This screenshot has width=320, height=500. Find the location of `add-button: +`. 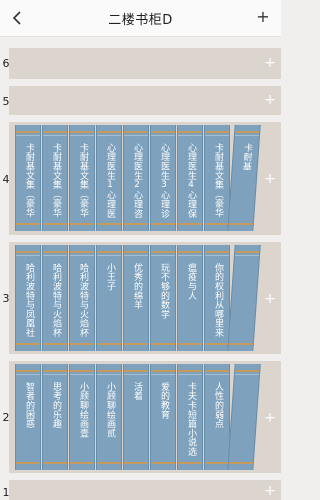

add-button: + is located at coordinates (263, 17).